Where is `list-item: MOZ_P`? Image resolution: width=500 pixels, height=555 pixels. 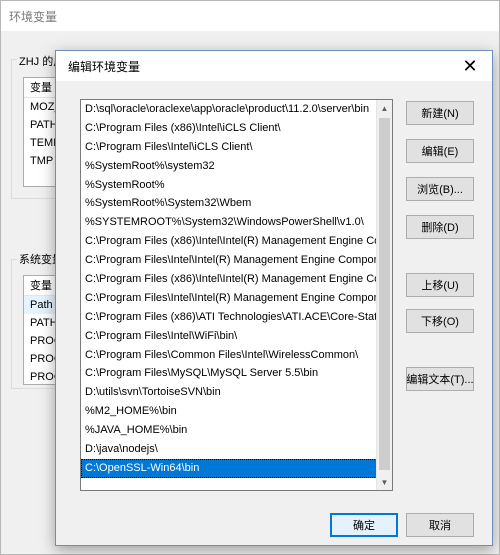 list-item: MOZ_P is located at coordinates (40, 107).